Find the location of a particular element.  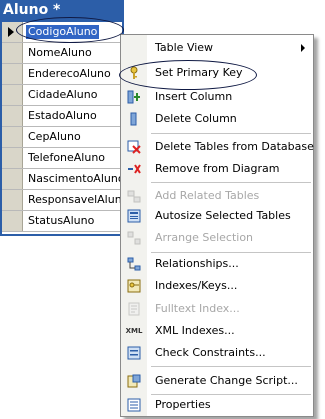

column-row: EnderecoAluno is located at coordinates (62, 74).